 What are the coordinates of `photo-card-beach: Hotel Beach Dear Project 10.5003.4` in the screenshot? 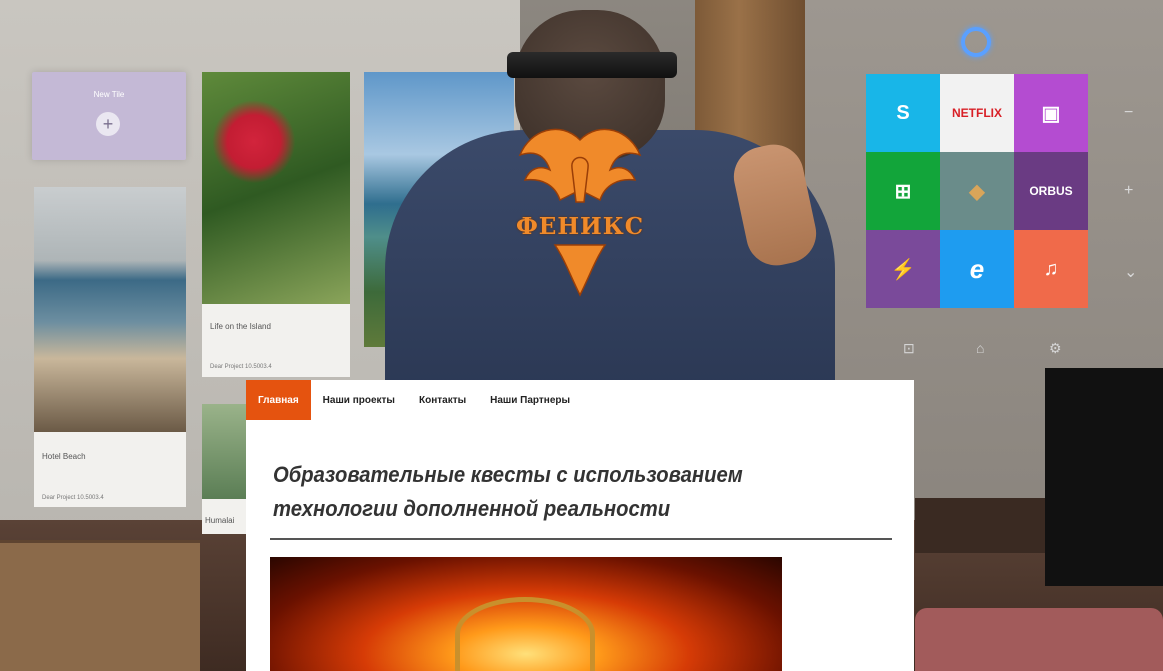 It's located at (110, 347).